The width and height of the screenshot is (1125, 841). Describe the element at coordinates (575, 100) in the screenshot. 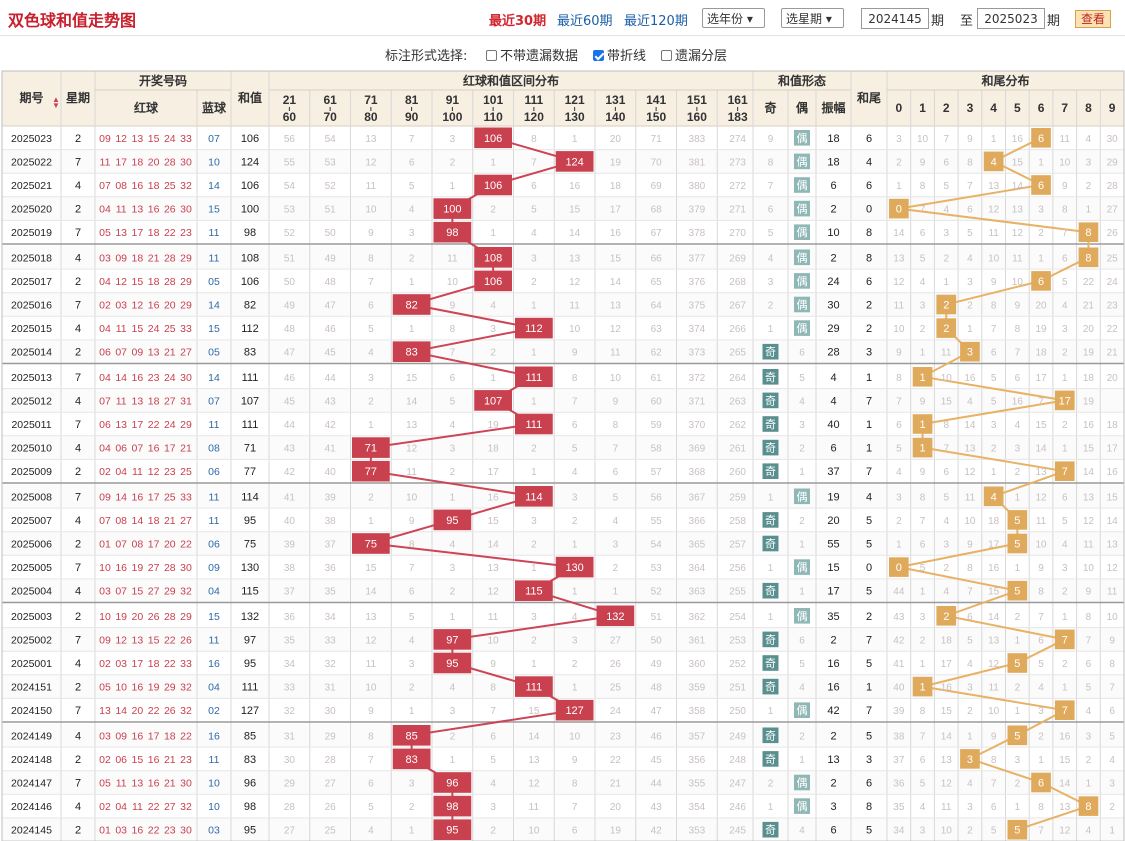

I see `header-zone-from: 121` at that location.